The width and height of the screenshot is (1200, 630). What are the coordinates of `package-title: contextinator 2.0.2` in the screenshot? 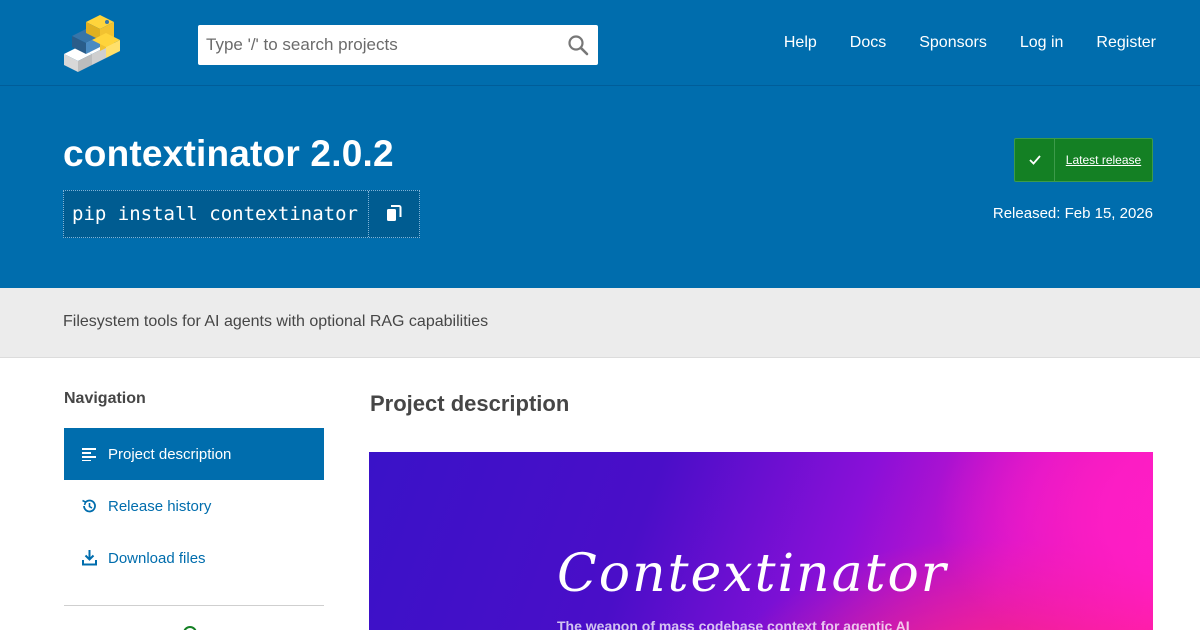 It's located at (228, 153).